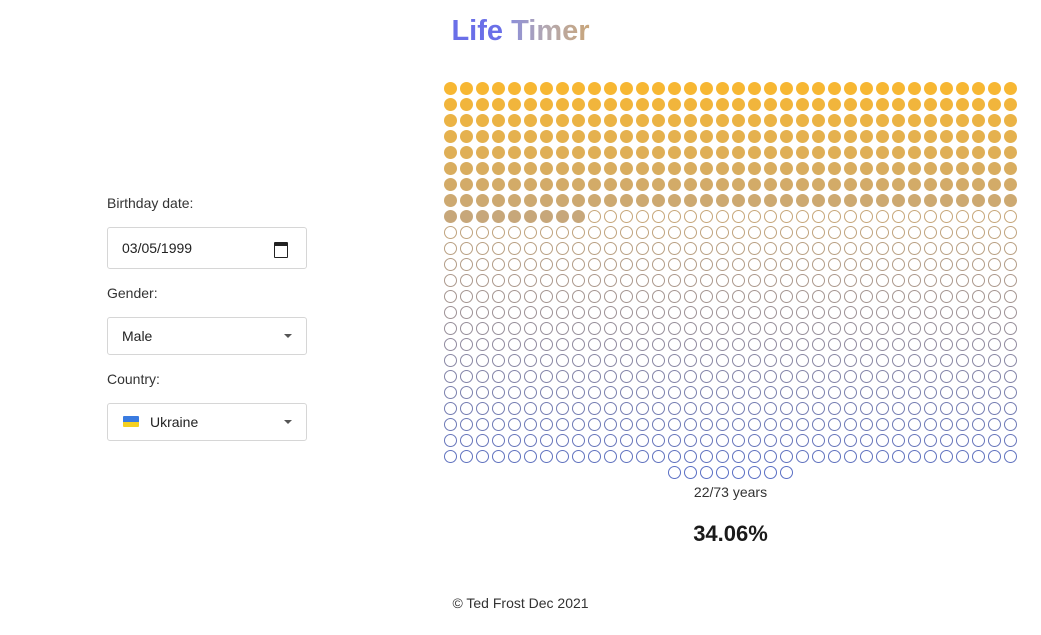 Image resolution: width=1041 pixels, height=635 pixels. Describe the element at coordinates (207, 248) in the screenshot. I see `birthday-date-input: 03/05/1999` at that location.